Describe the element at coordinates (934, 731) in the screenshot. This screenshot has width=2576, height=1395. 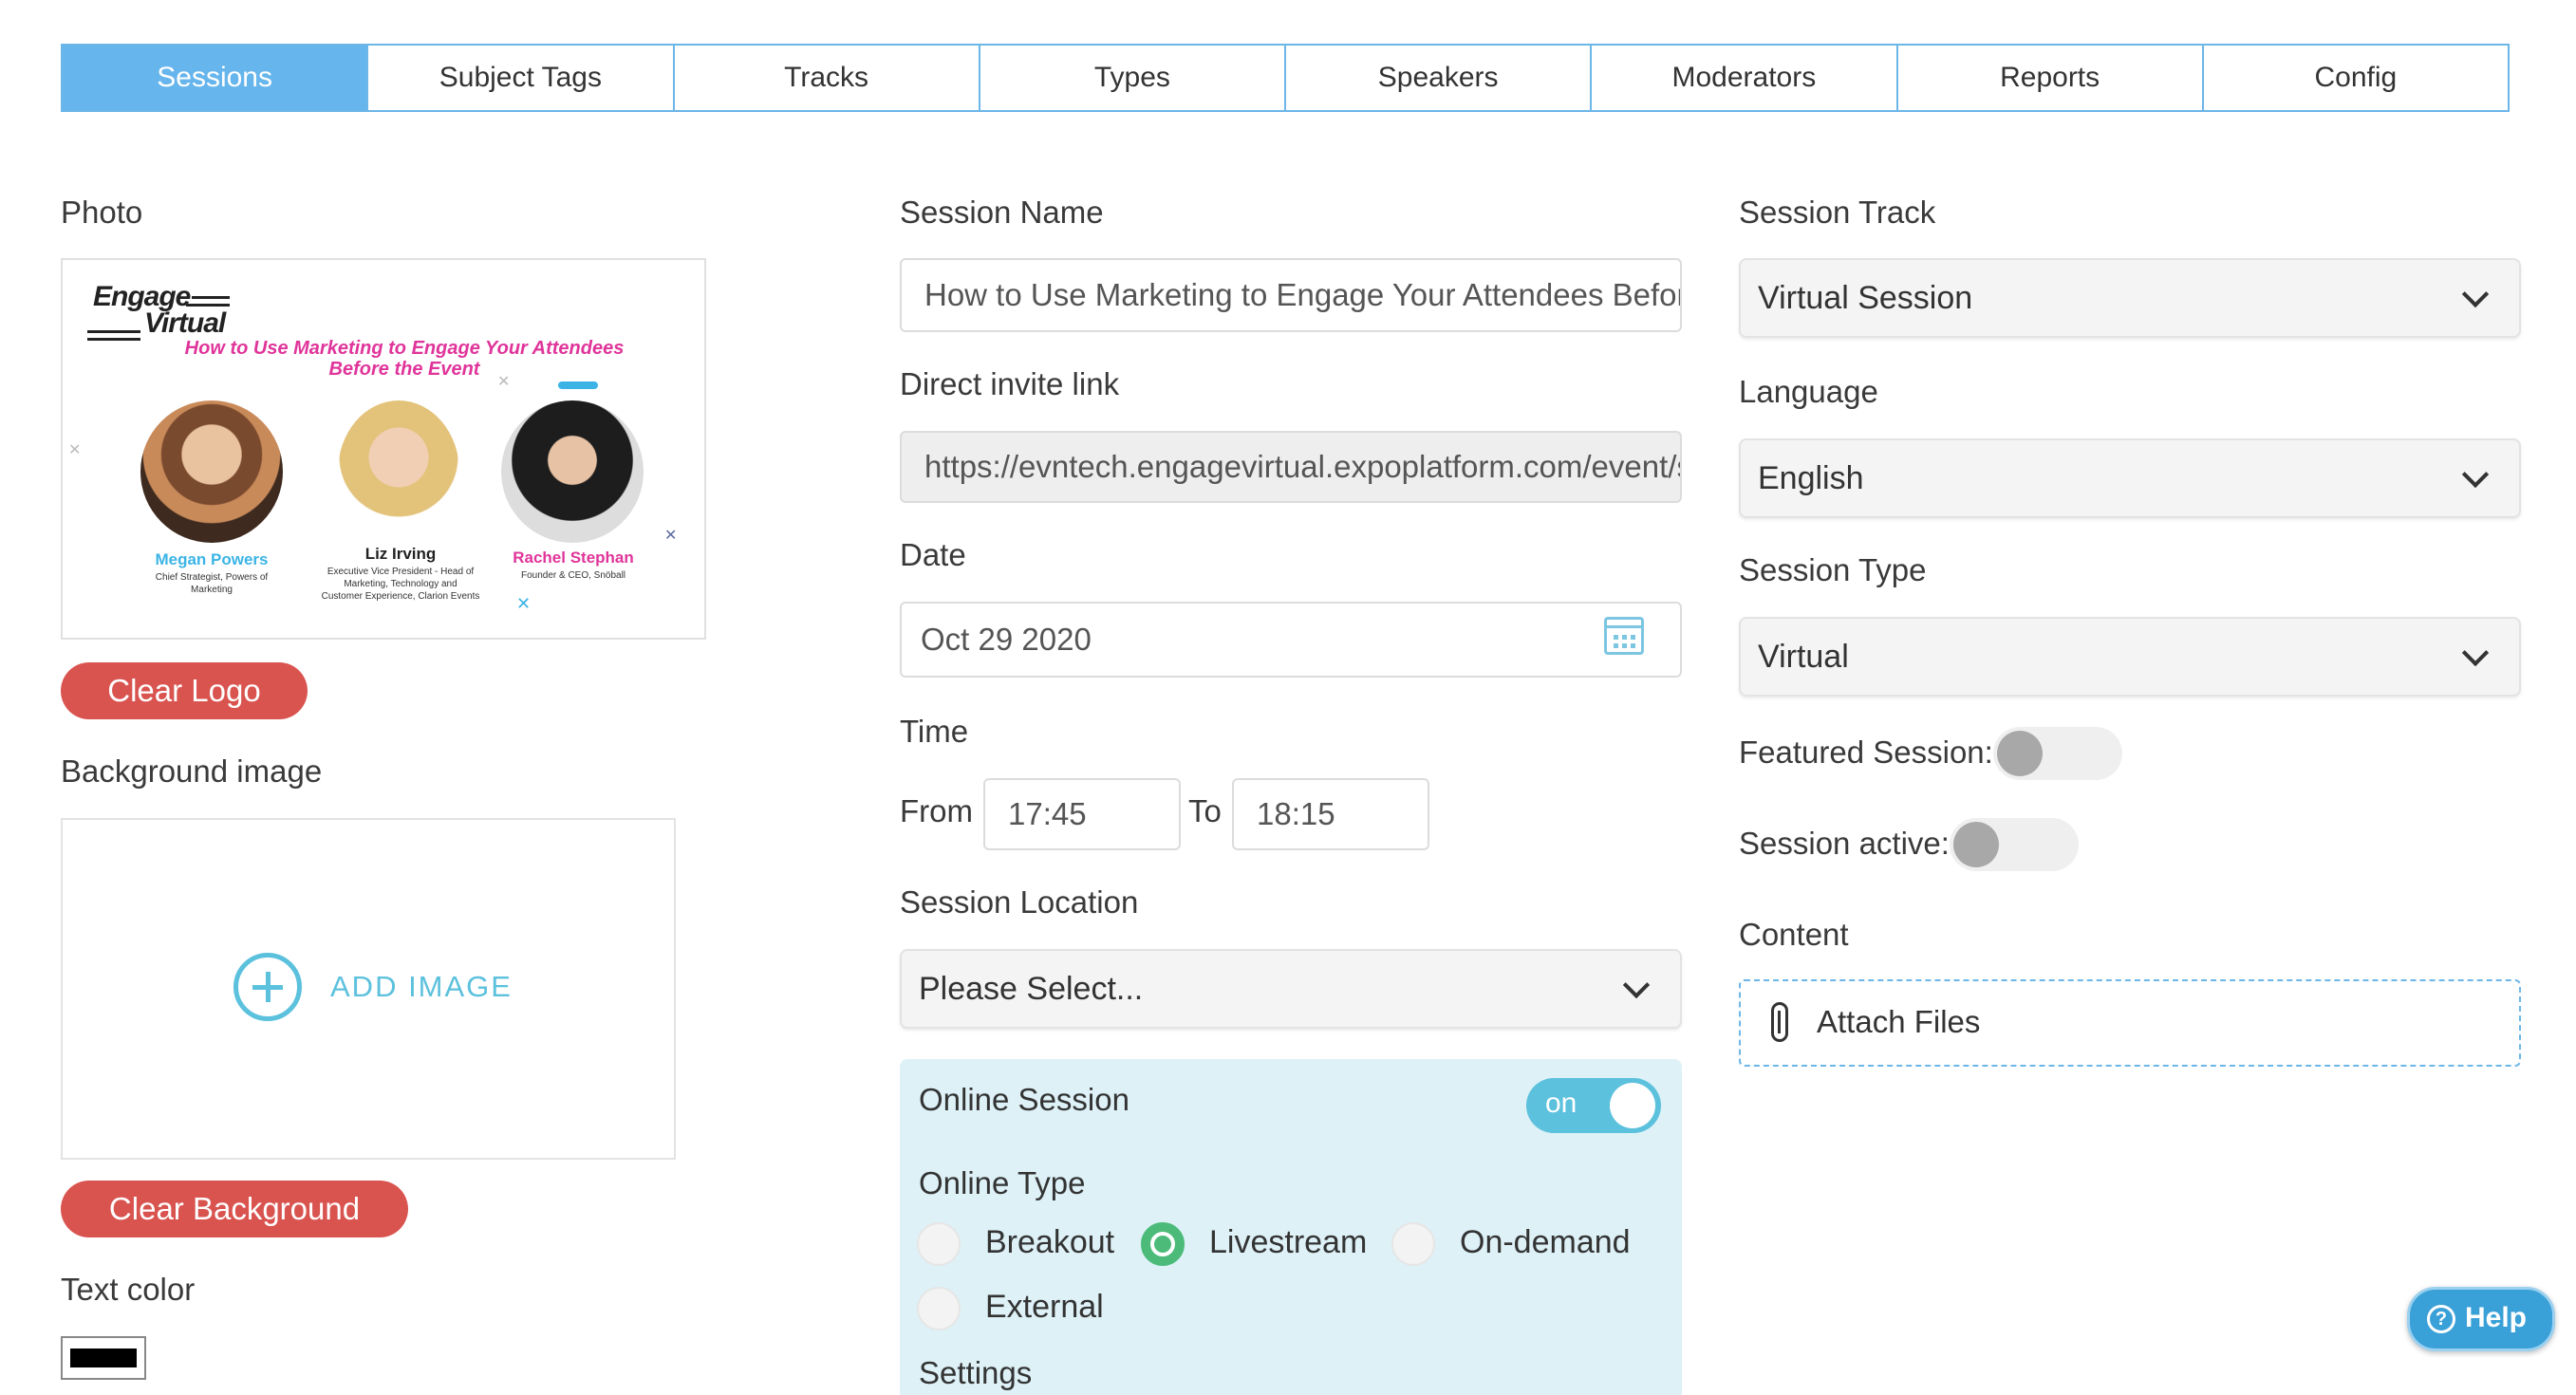
I see `time-label: Time` at that location.